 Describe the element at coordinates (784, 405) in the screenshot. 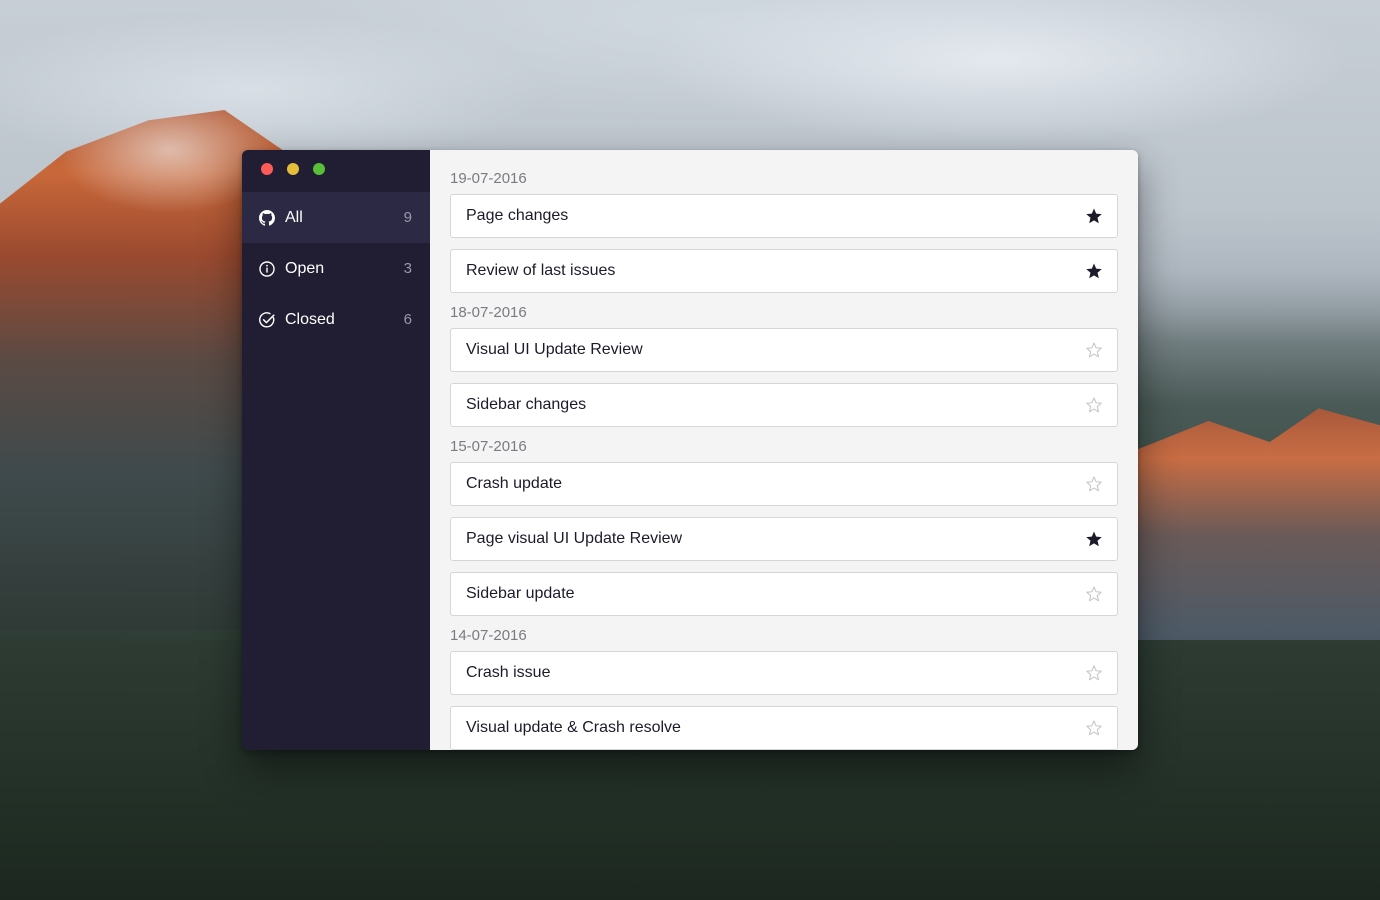

I see `issue-row: Sidebar changes` at that location.